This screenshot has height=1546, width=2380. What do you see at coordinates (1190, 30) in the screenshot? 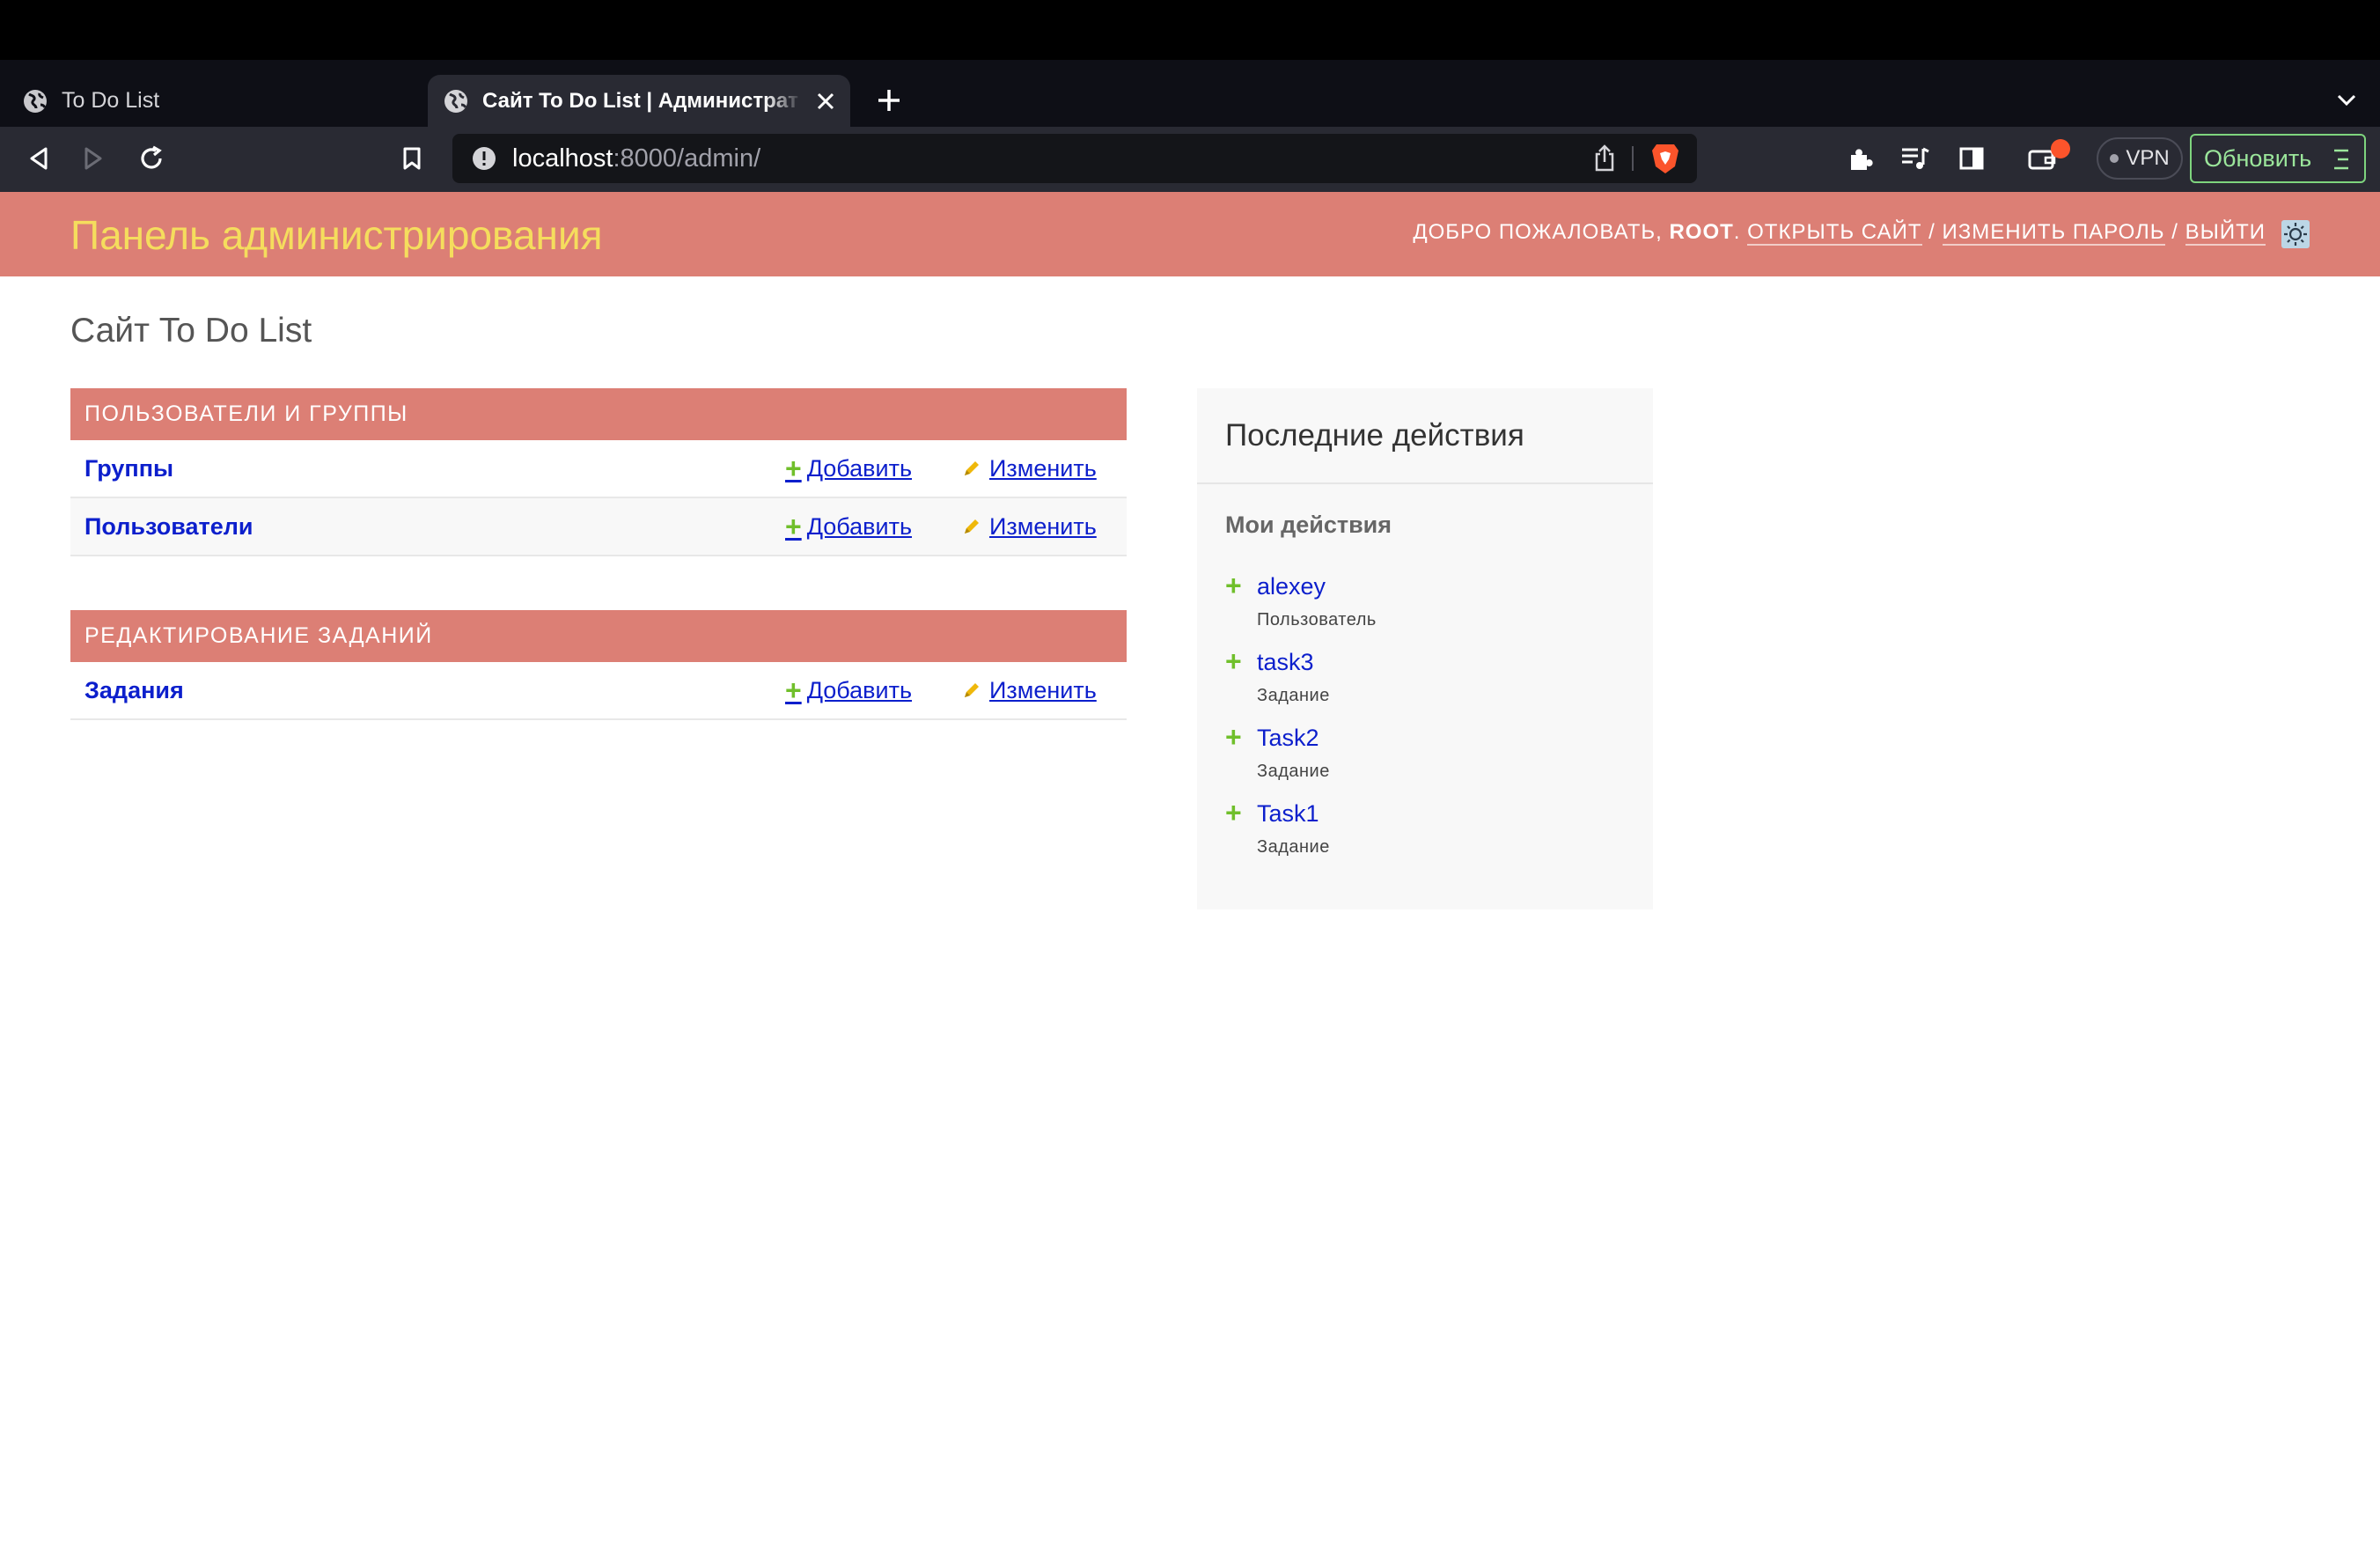
I see `window-titlebar` at bounding box center [1190, 30].